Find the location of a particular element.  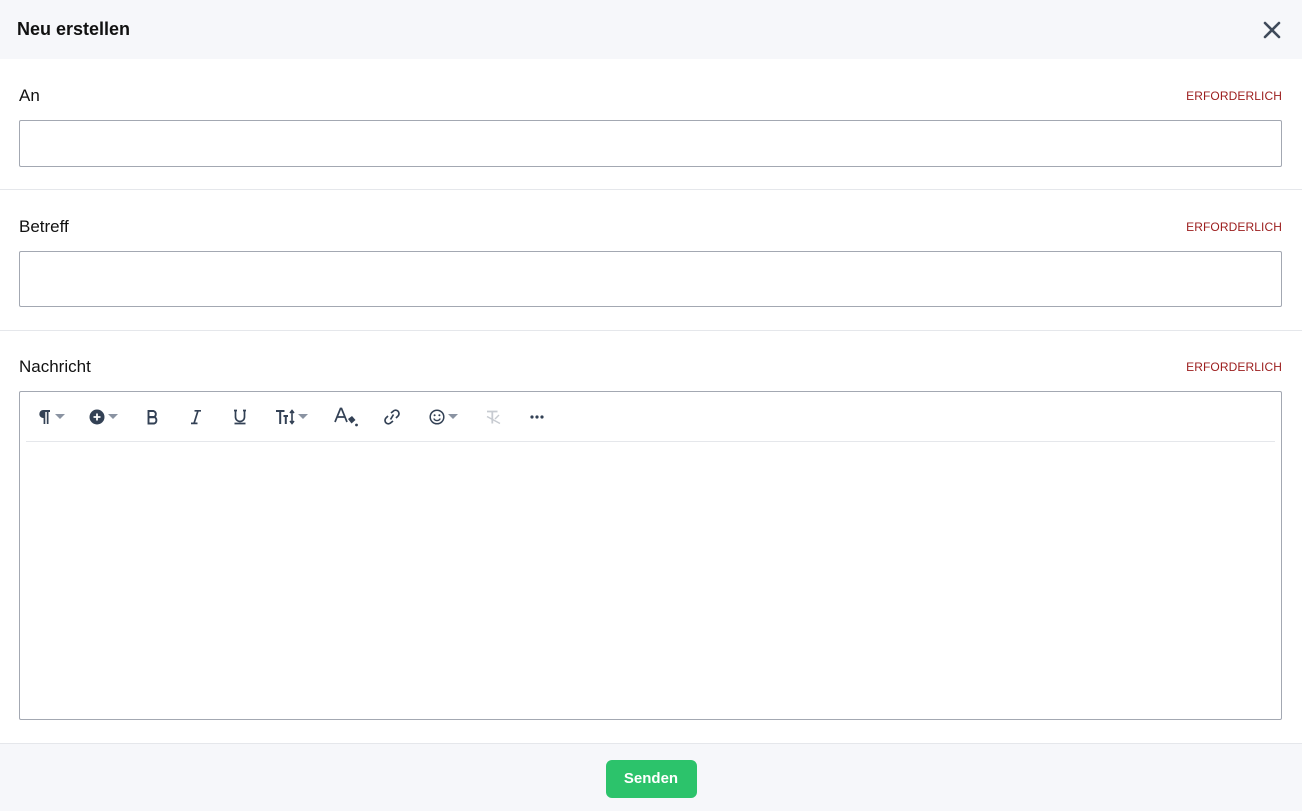

insert-plus-icon is located at coordinates (97, 416).